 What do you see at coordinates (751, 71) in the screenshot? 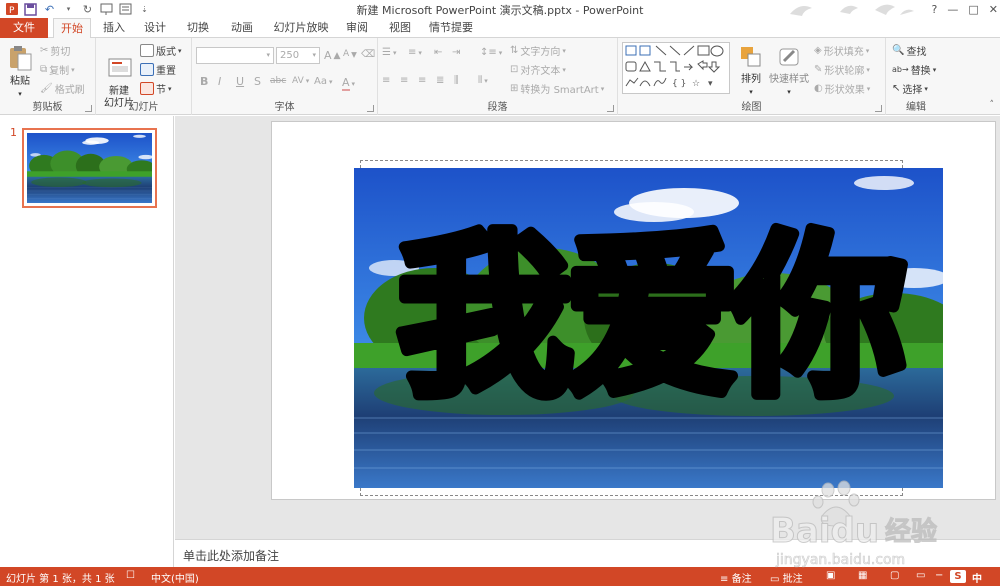
I see `arrange-button: 排列 ▾` at bounding box center [751, 71].